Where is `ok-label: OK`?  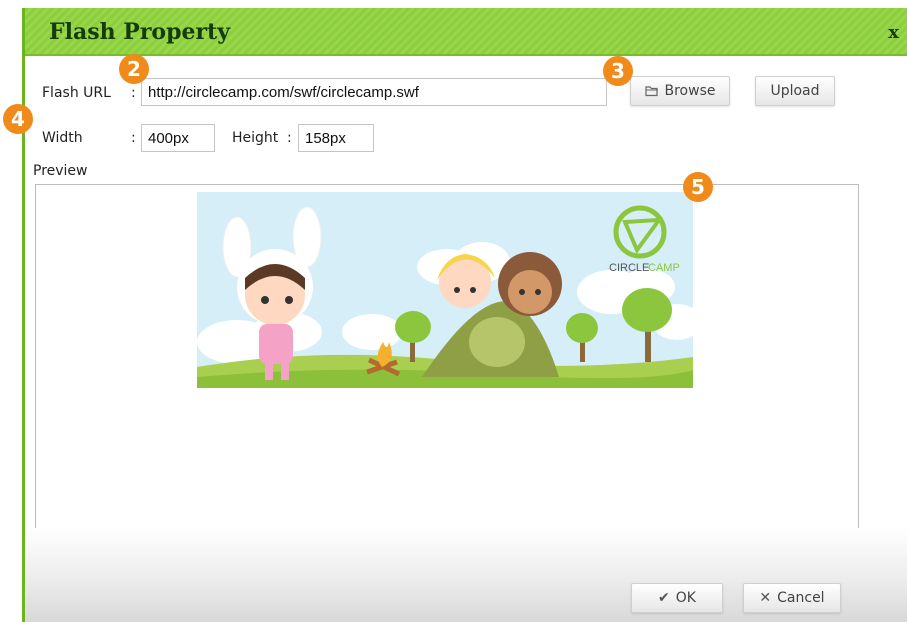 ok-label: OK is located at coordinates (685, 598).